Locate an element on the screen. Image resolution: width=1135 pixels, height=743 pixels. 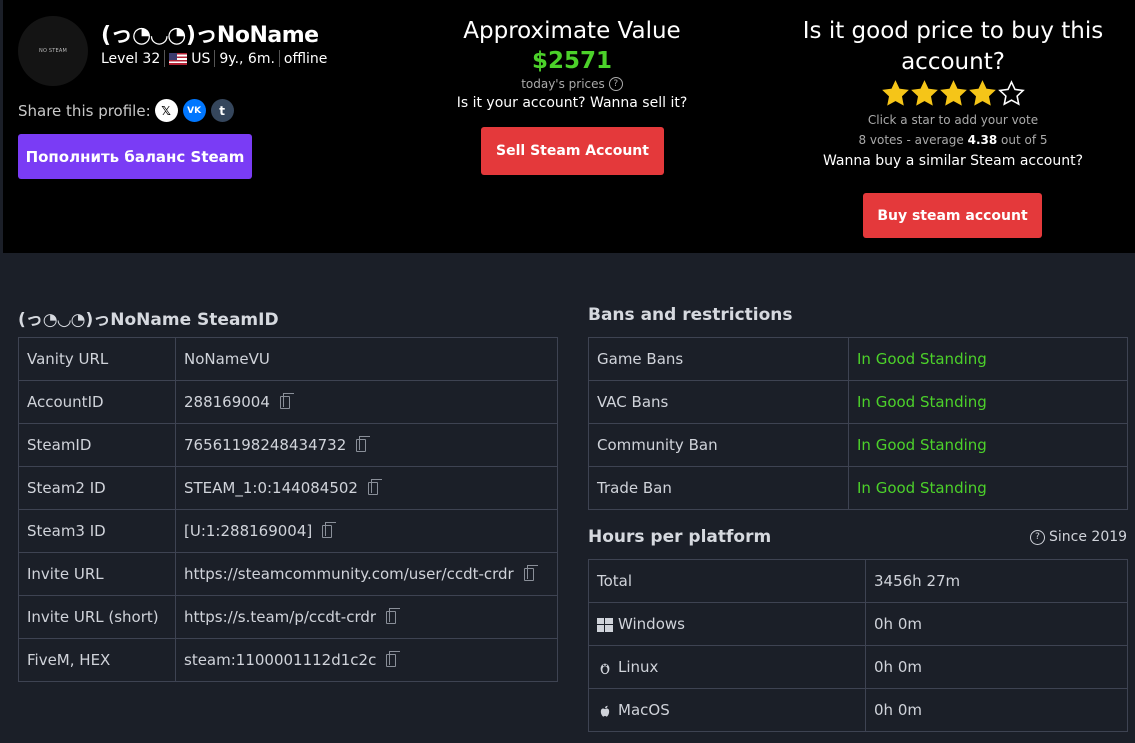
avatar: NO STEAM is located at coordinates (53, 51).